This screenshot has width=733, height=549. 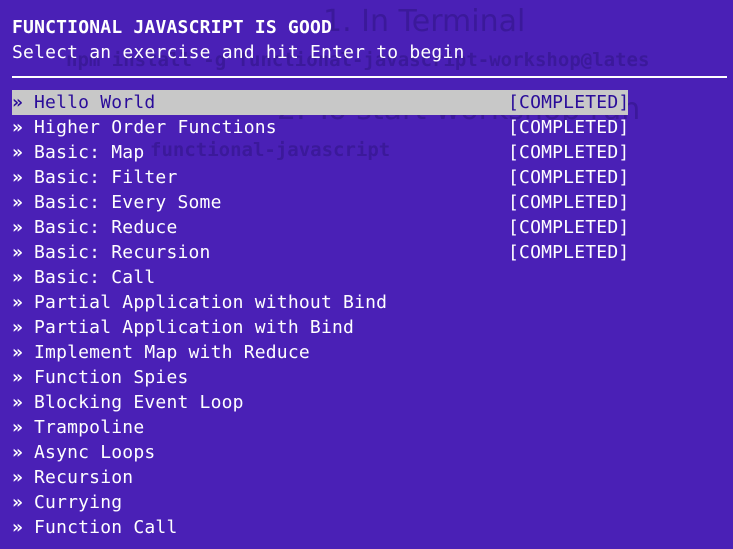 I want to click on exercise-label: Basic: Map, so click(x=89, y=152).